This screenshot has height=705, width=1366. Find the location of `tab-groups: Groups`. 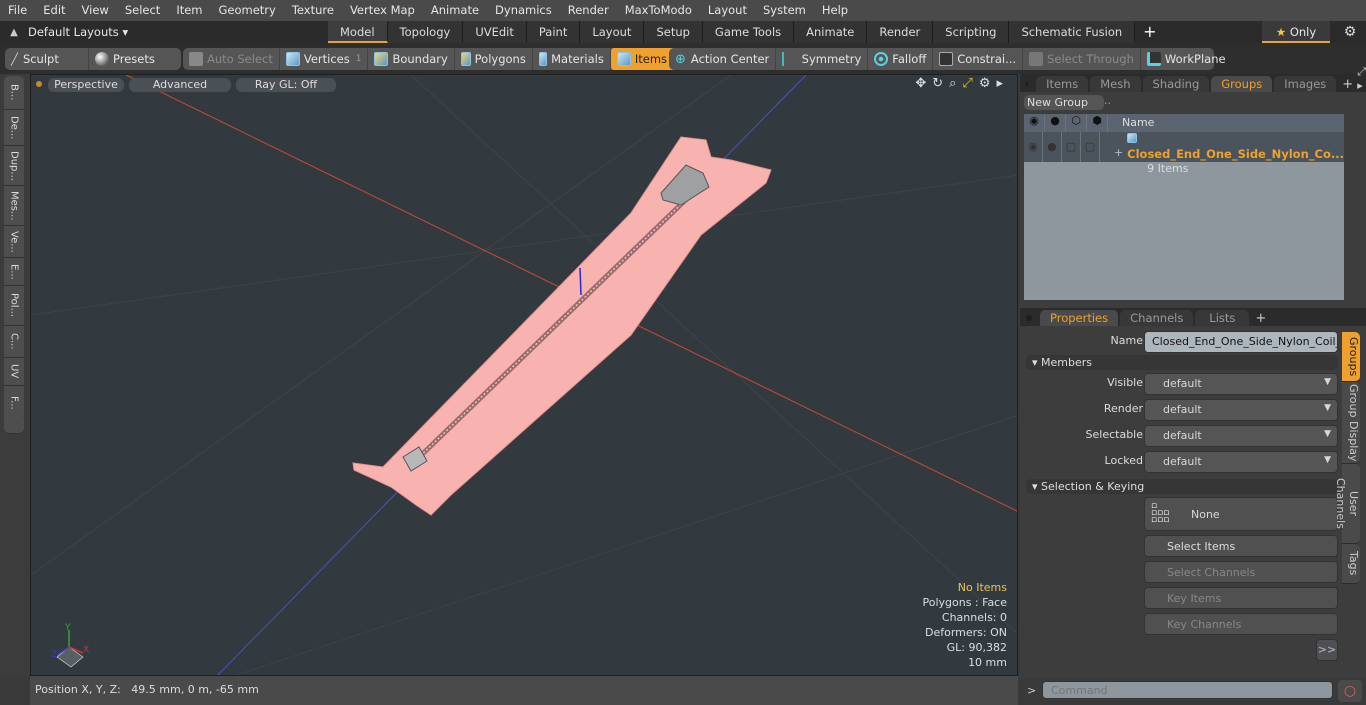

tab-groups: Groups is located at coordinates (1242, 84).